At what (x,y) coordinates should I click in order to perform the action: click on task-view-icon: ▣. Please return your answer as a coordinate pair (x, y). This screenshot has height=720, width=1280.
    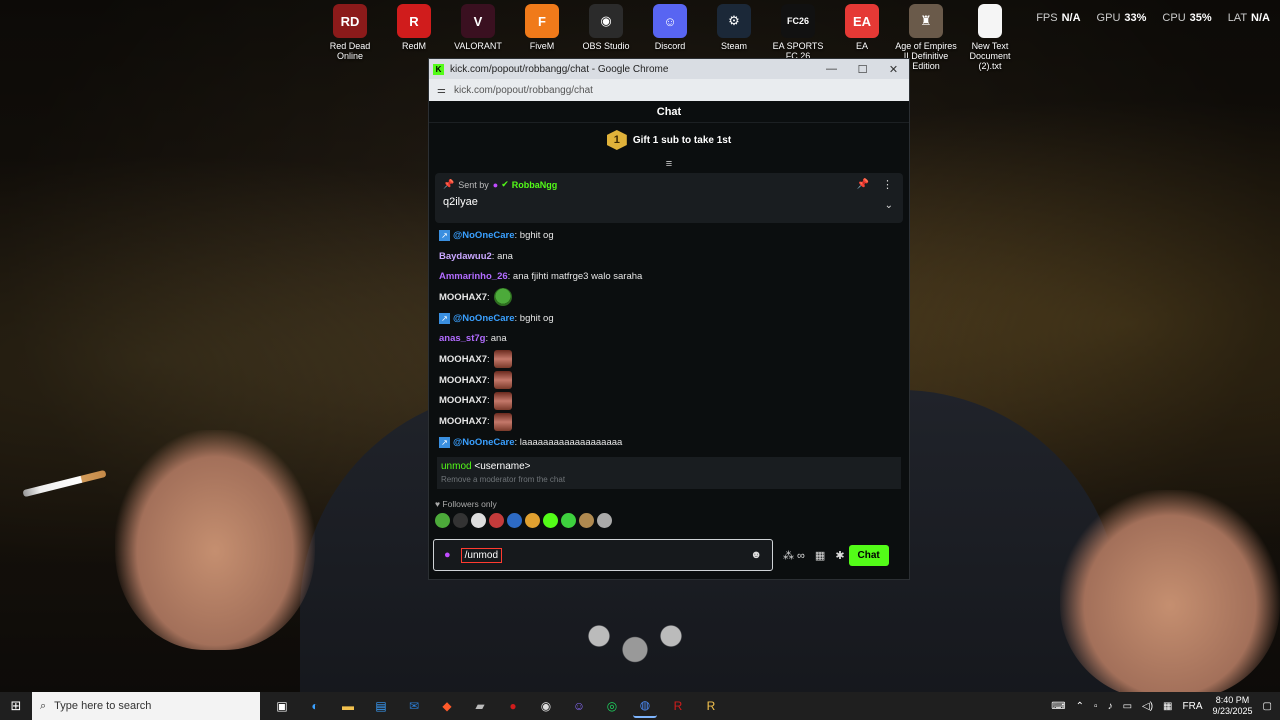
    Looking at the image, I should click on (282, 706).